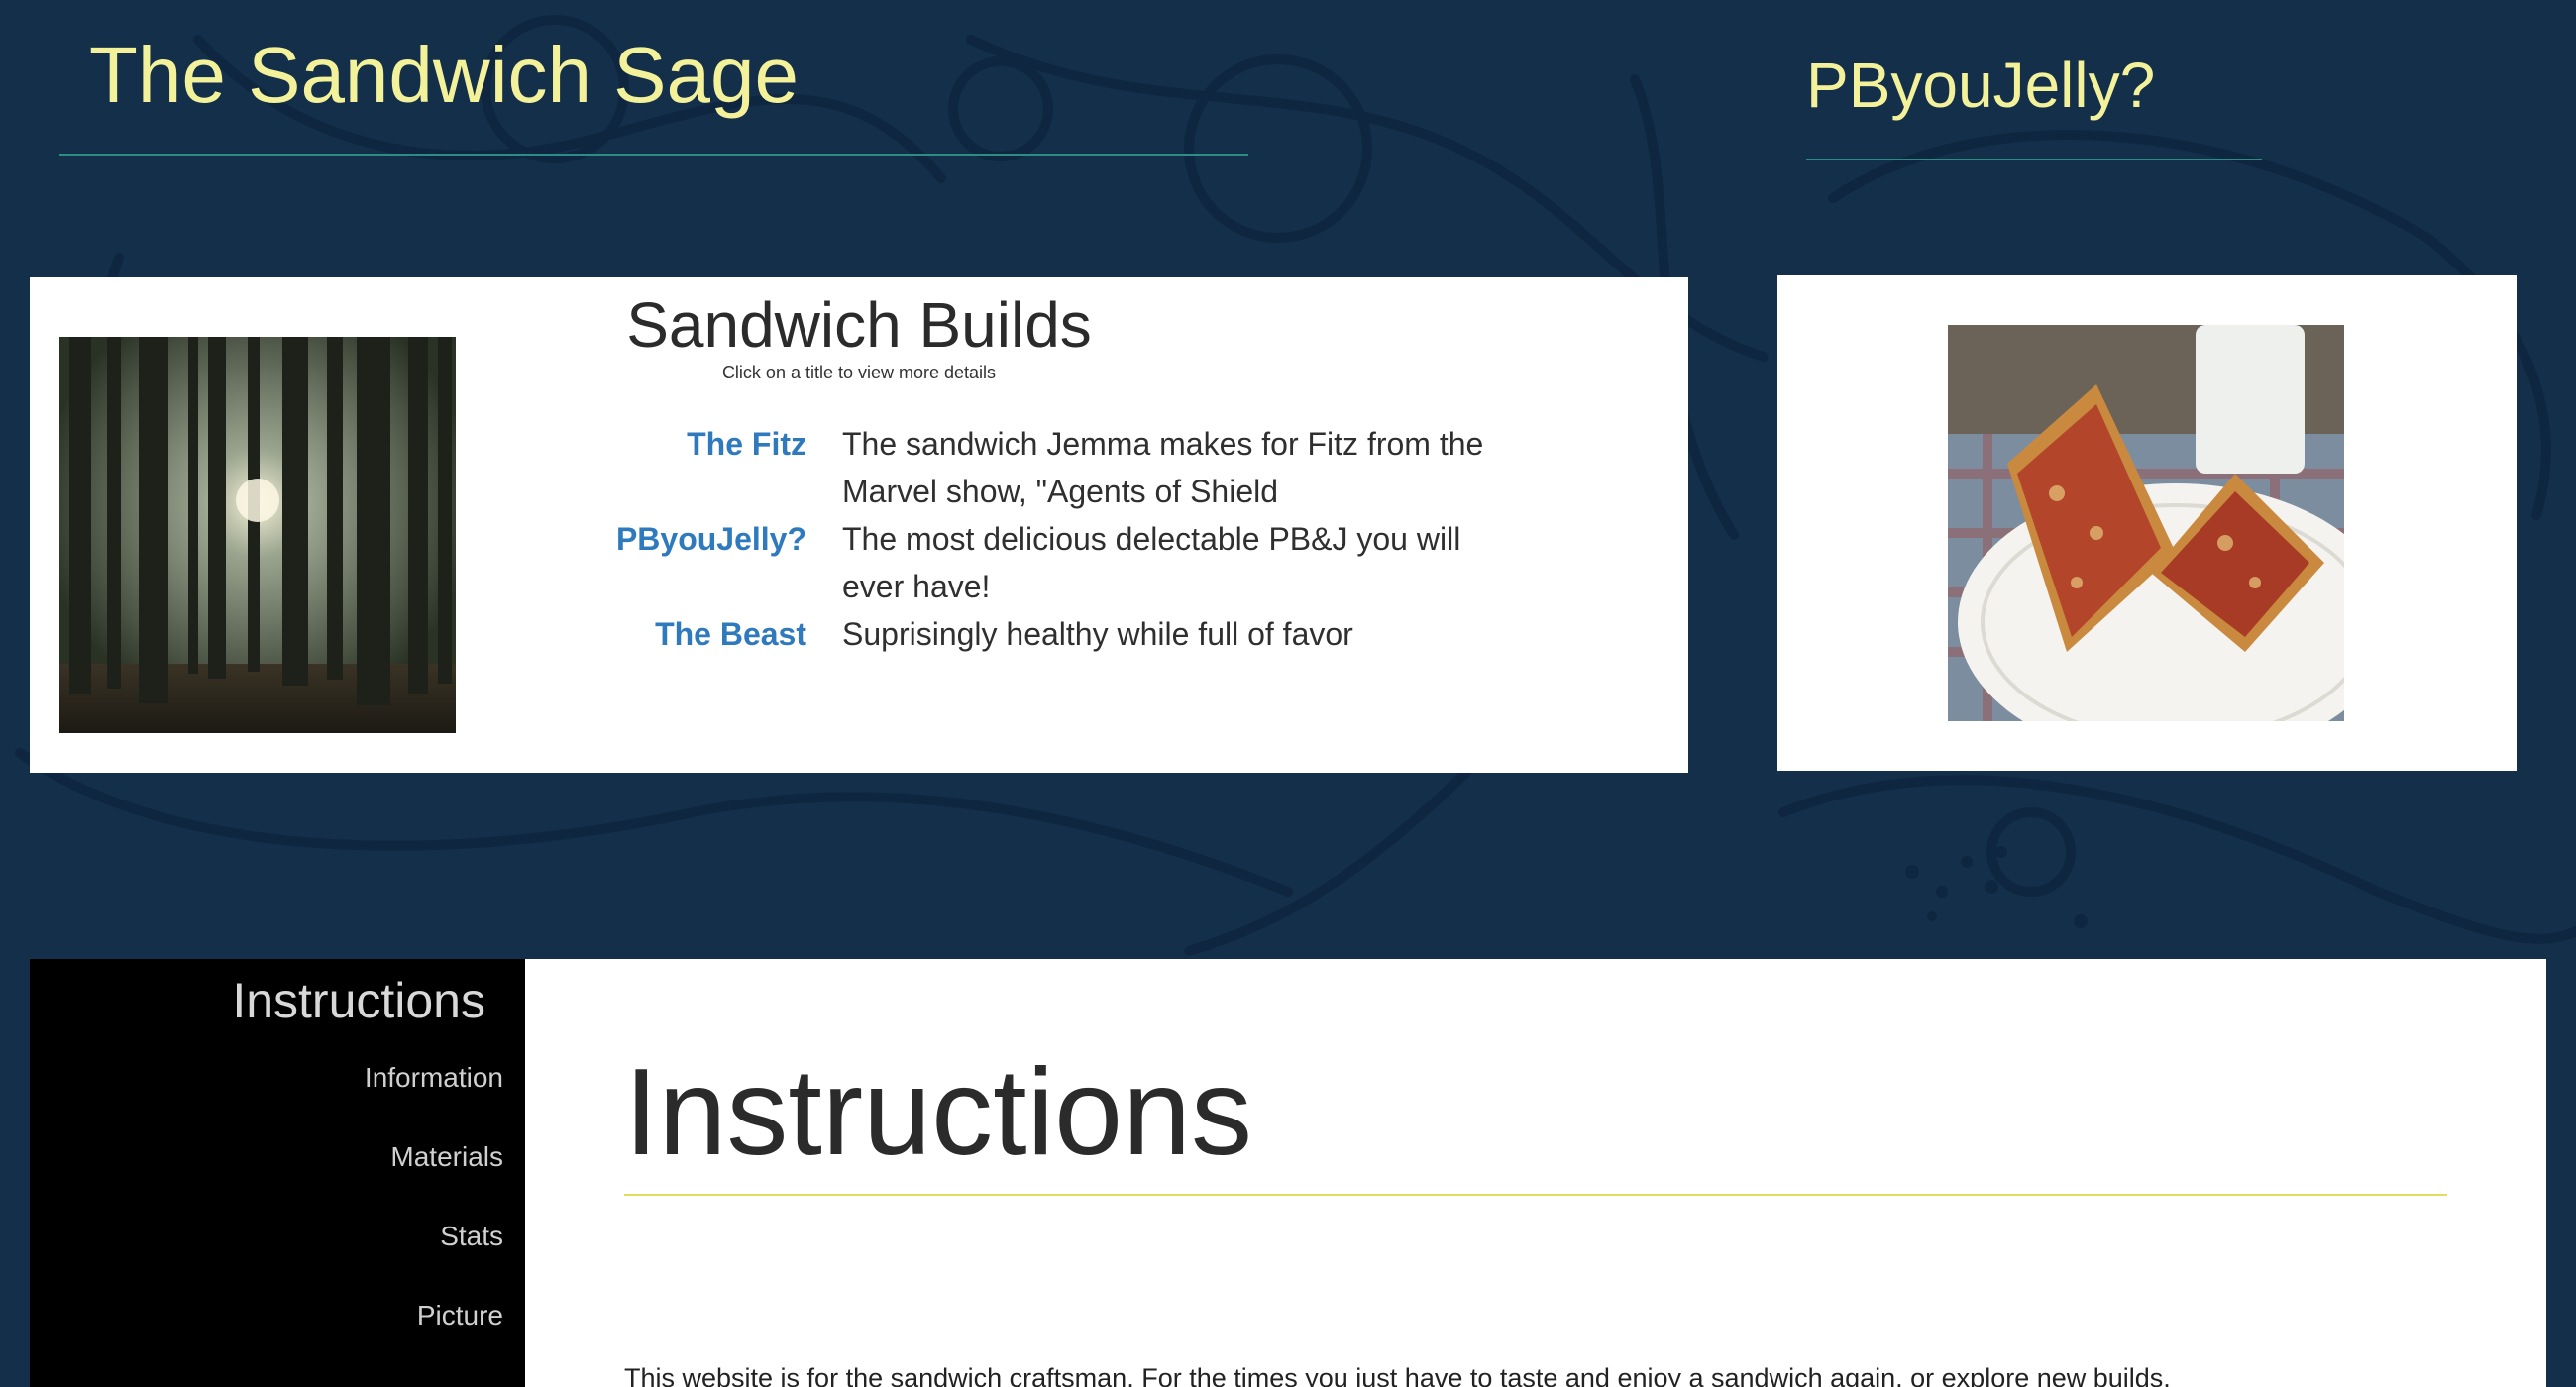  Describe the element at coordinates (258, 535) in the screenshot. I see `forest-photo` at that location.